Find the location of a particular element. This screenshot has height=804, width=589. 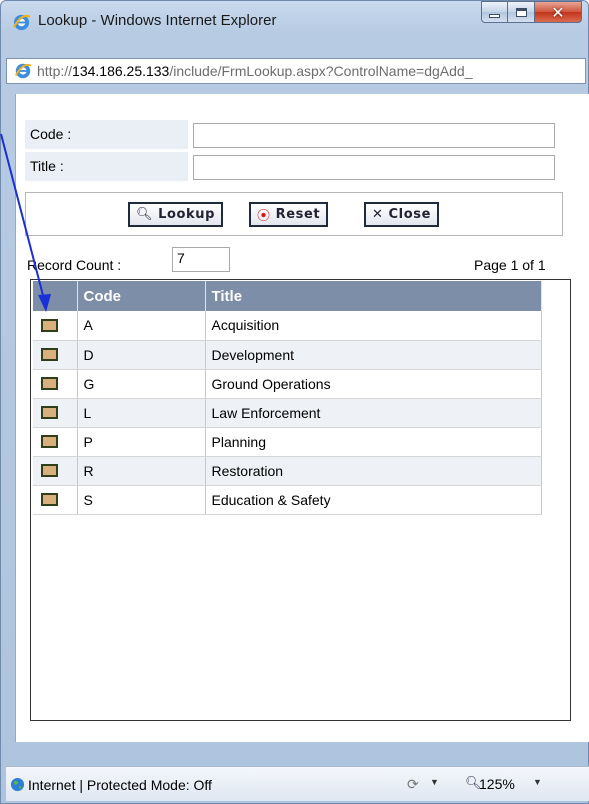

code-cell: D is located at coordinates (141, 355).